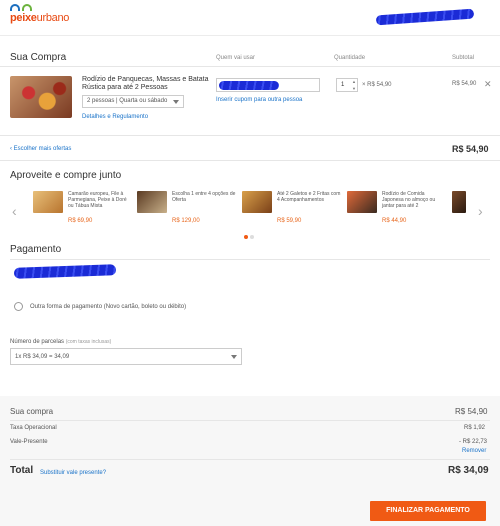 This screenshot has width=500, height=526. What do you see at coordinates (22, 470) in the screenshot?
I see `total-label: Total` at bounding box center [22, 470].